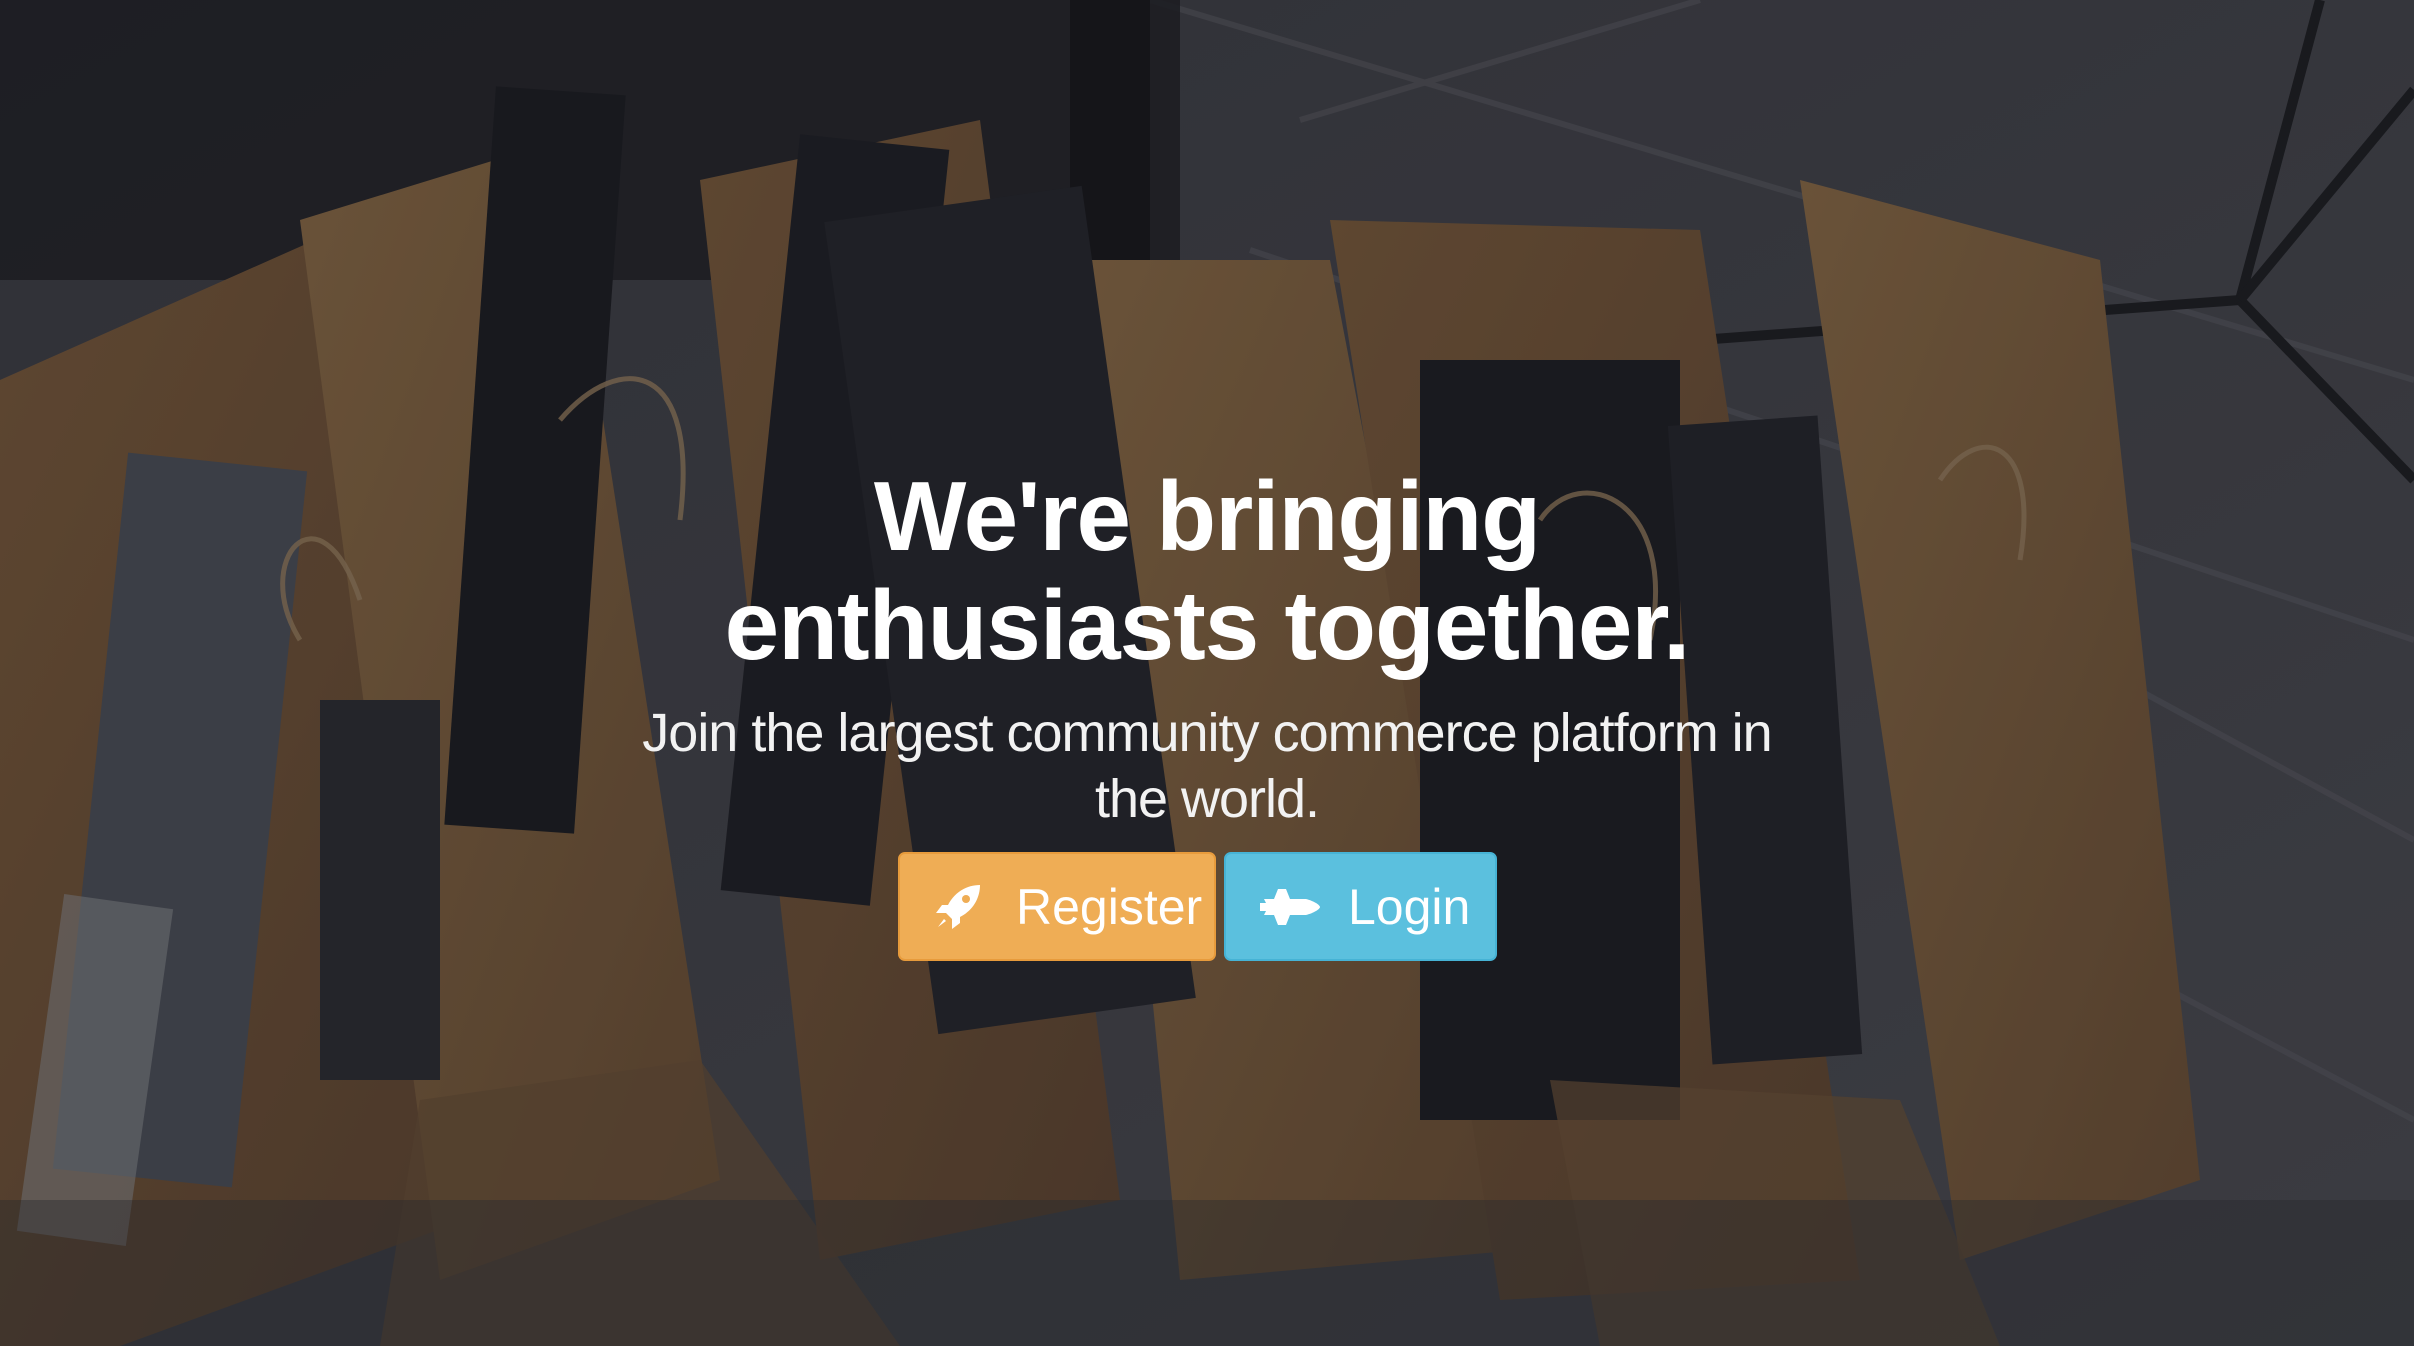 Image resolution: width=2414 pixels, height=1346 pixels. I want to click on register-button: Register, so click(1057, 906).